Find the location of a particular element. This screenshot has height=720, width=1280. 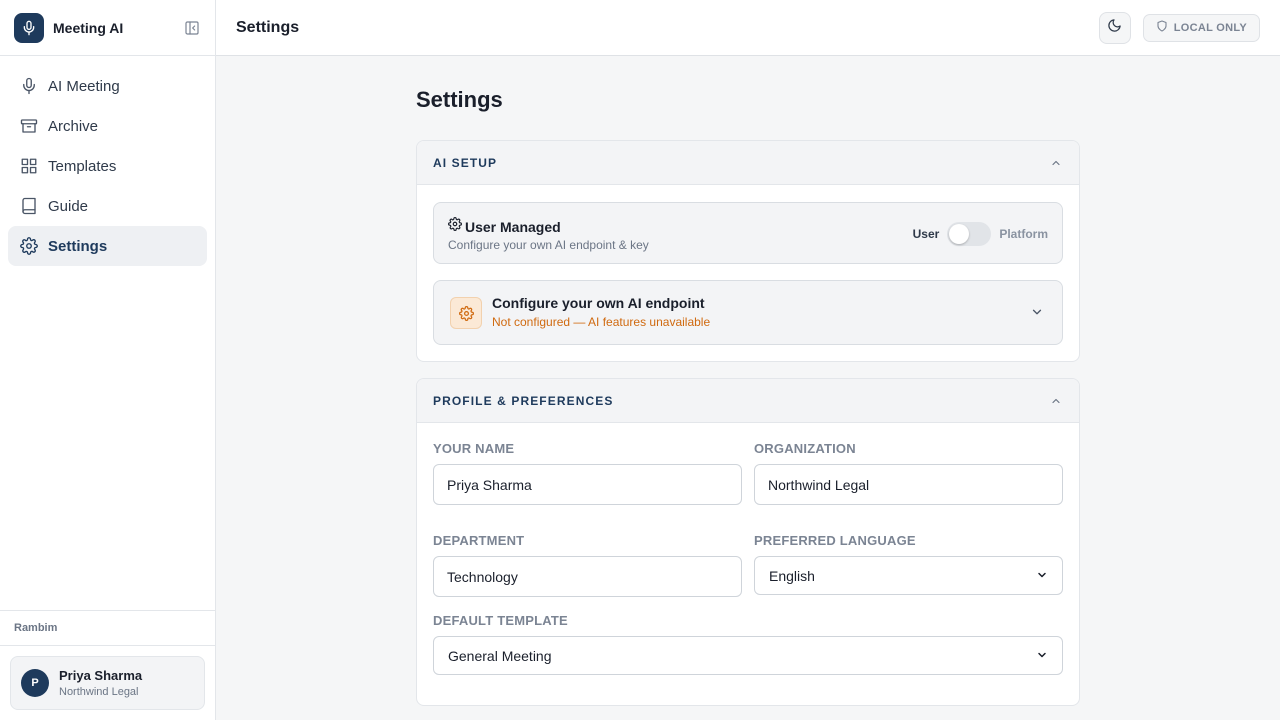

header-title: Settings is located at coordinates (268, 27).